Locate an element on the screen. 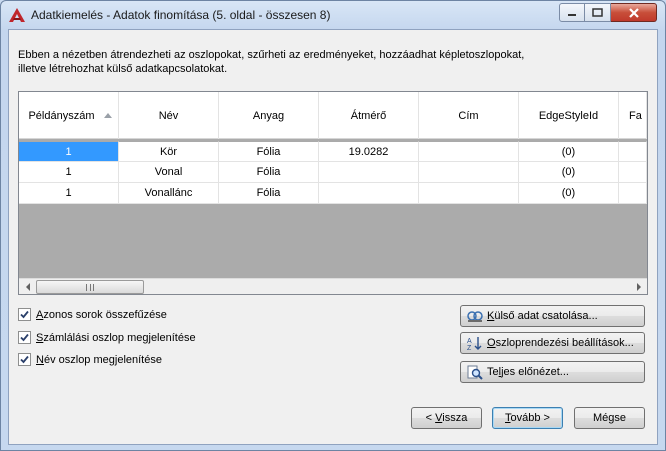 This screenshot has width=666, height=451. column-header-peldanyszam: Példányszám is located at coordinates (69, 115).